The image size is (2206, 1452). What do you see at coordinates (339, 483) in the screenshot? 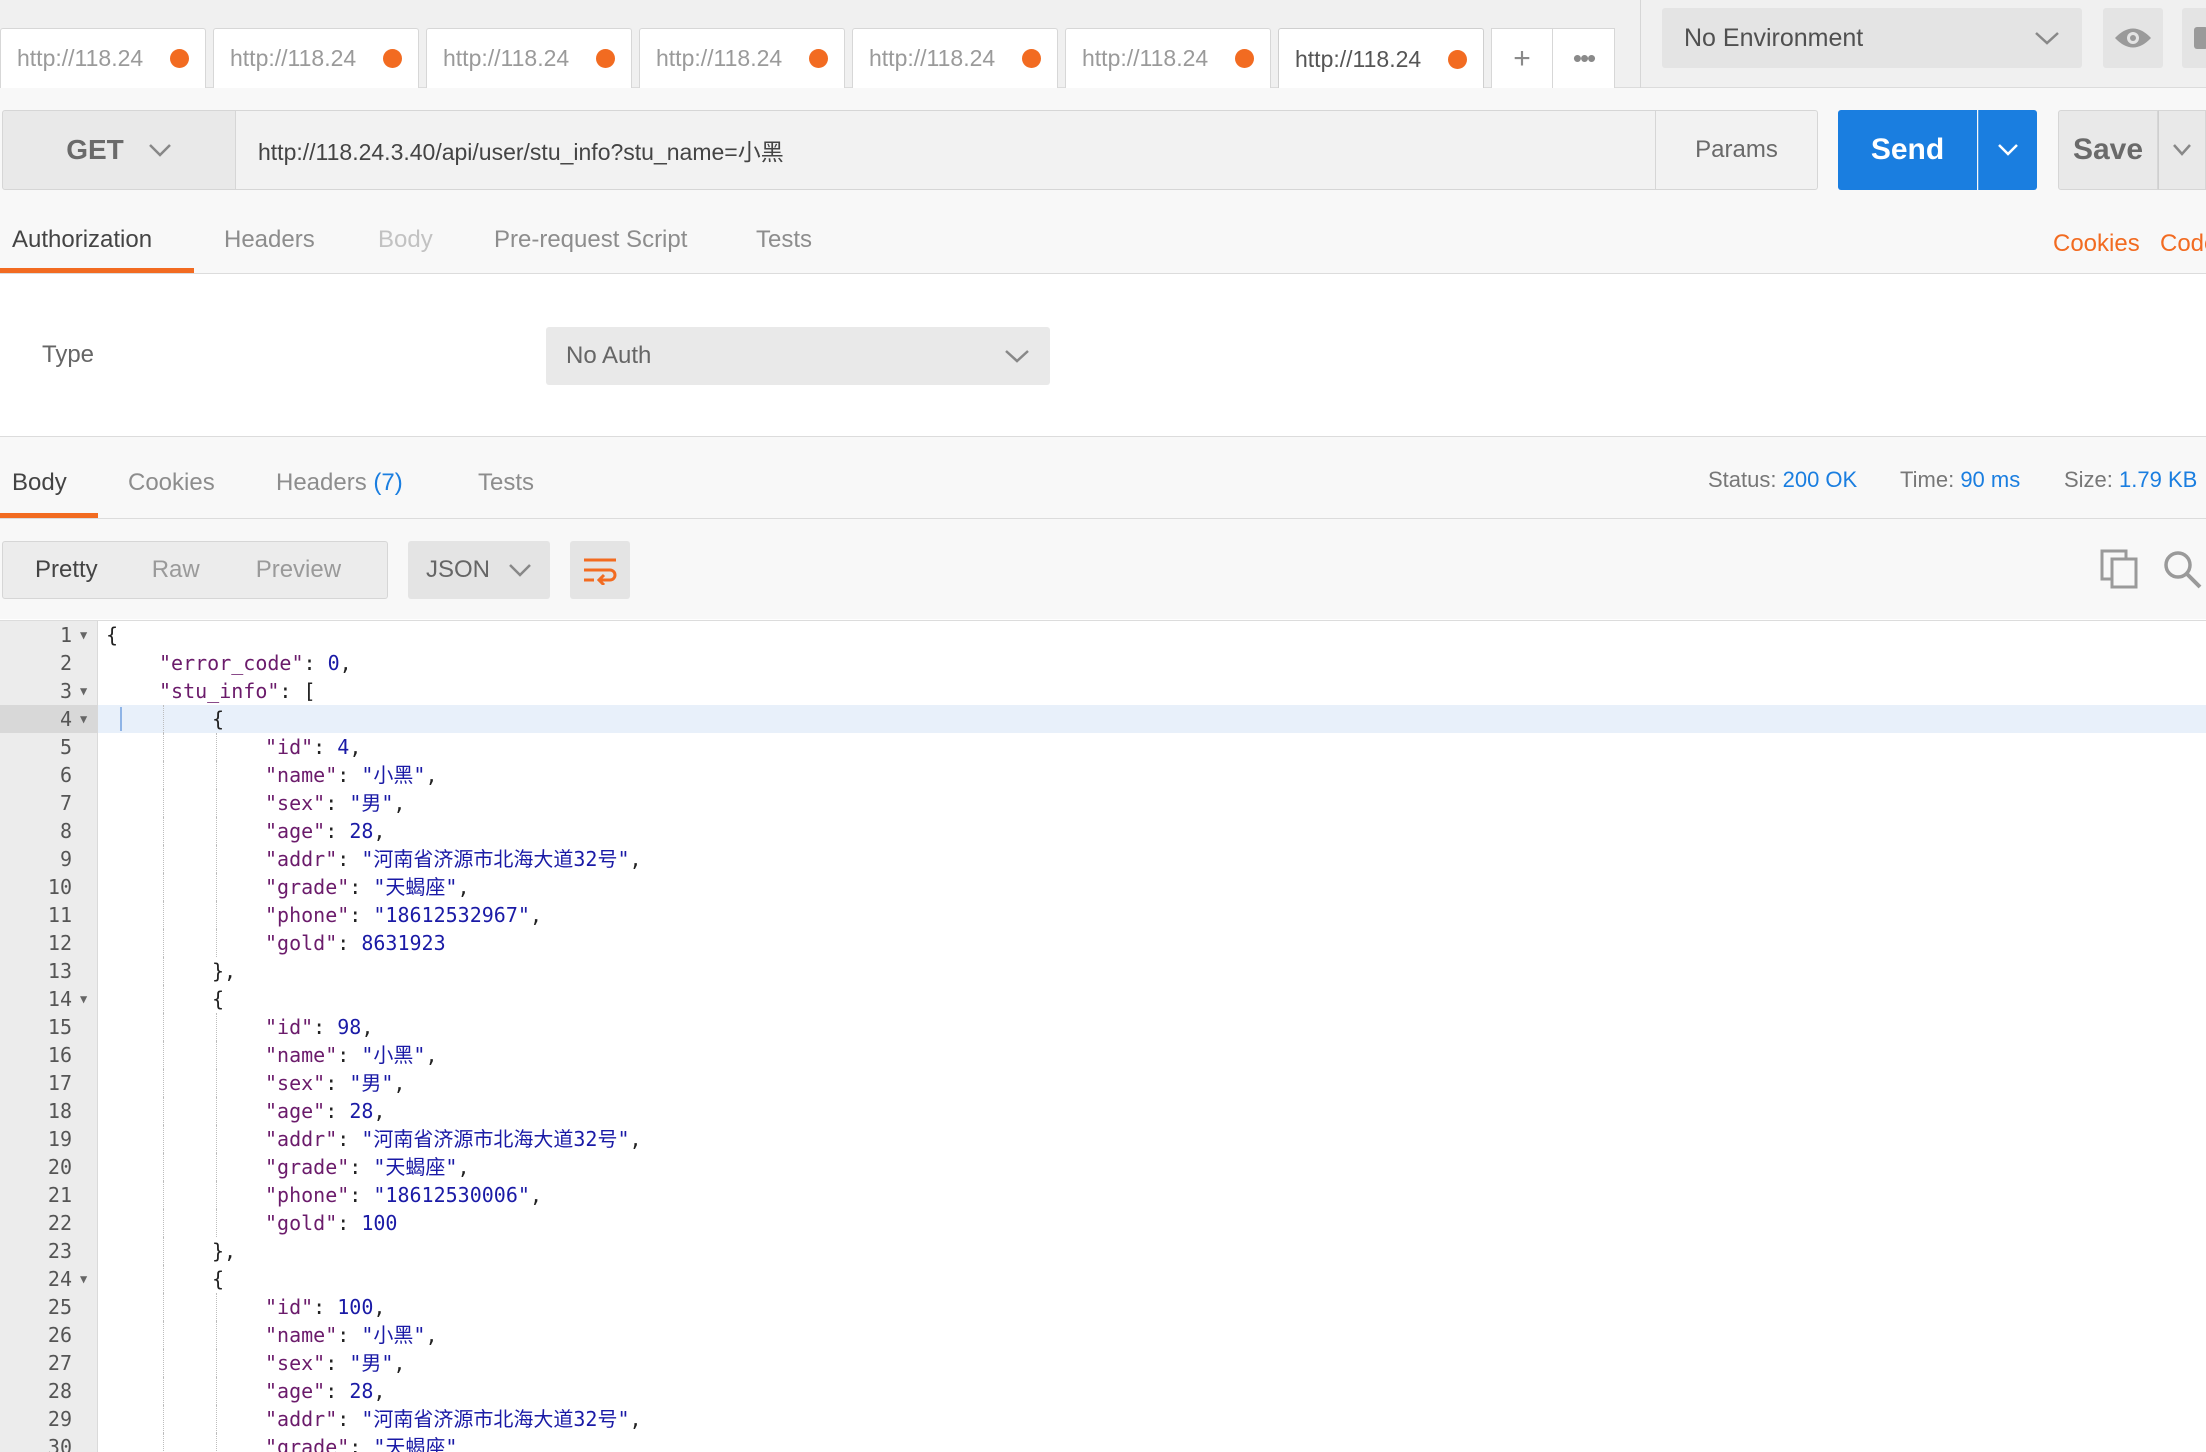
I see `tab-response-headers: Headers (7)` at bounding box center [339, 483].